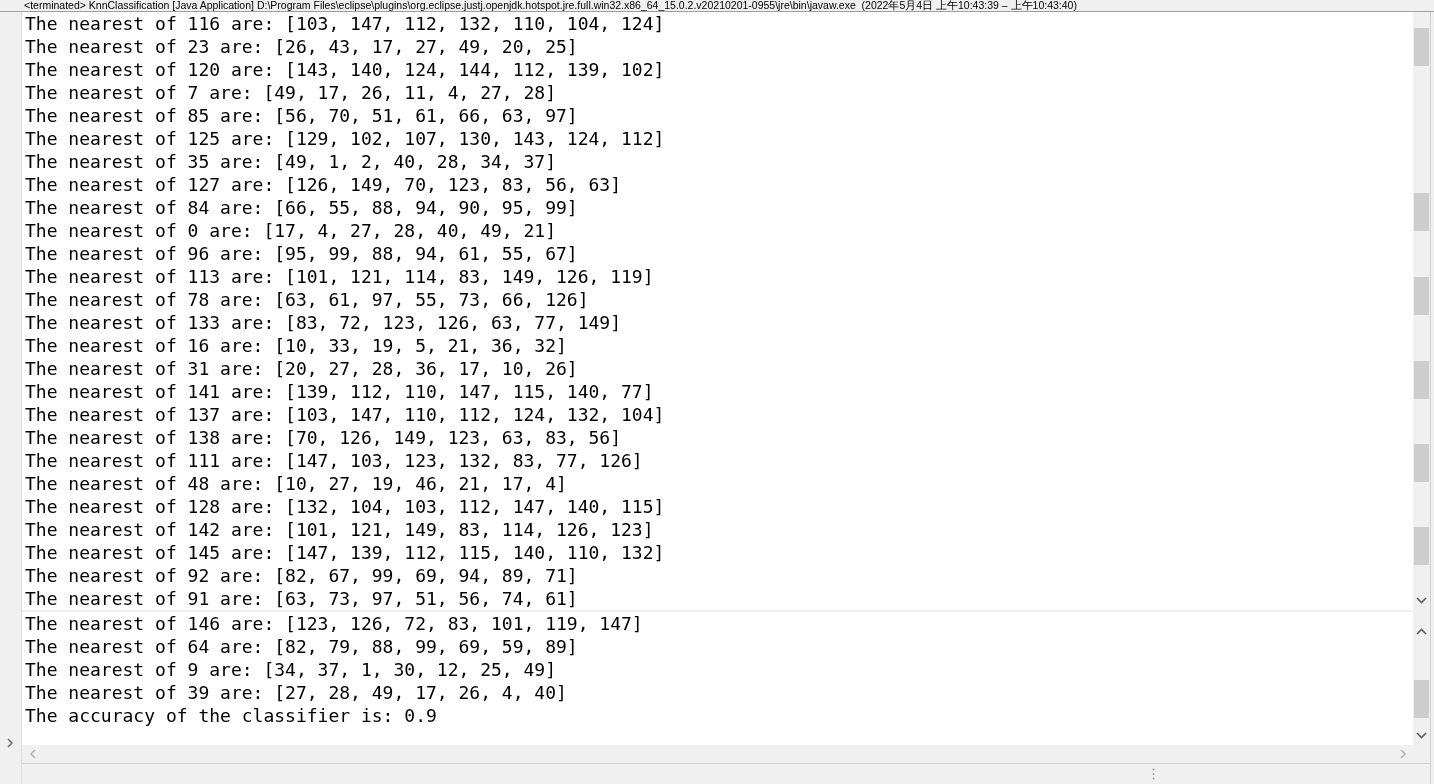 The height and width of the screenshot is (784, 1434). I want to click on console-line: The nearest of 92 are: [82, 67, 99, 69, 94, 89, 71], so click(301, 575).